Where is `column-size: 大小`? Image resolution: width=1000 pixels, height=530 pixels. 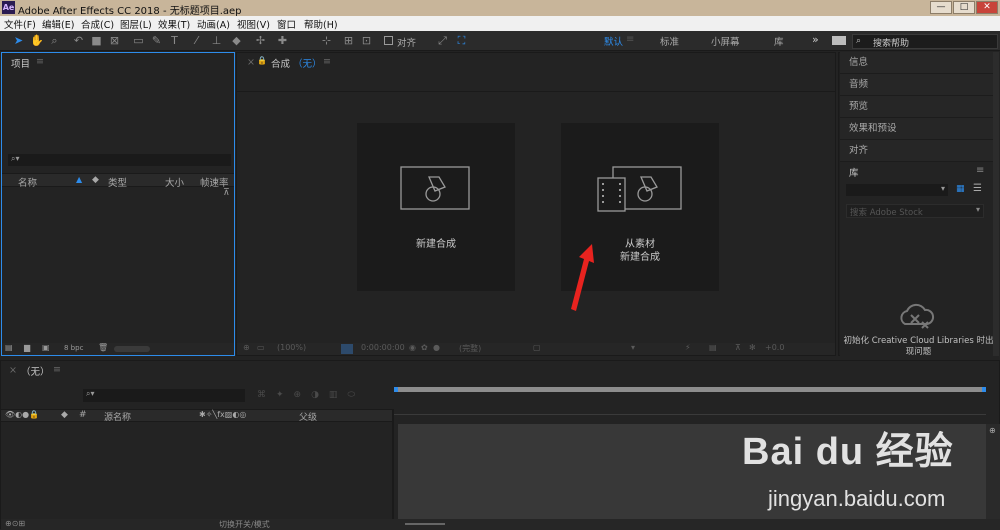 column-size: 大小 is located at coordinates (174, 182).